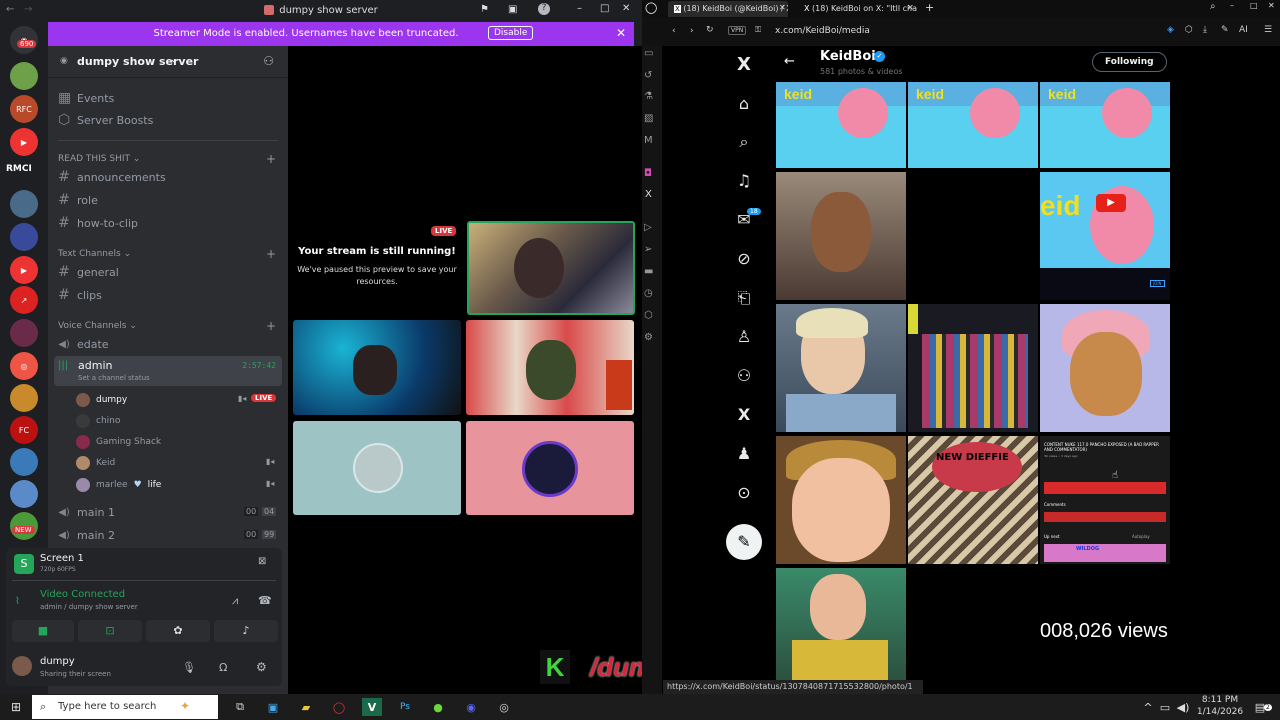 The width and height of the screenshot is (1280, 720). What do you see at coordinates (728, 9) in the screenshot?
I see `tab-keidboi: X (18) KeidBoi (@KeidBoi) / X` at bounding box center [728, 9].